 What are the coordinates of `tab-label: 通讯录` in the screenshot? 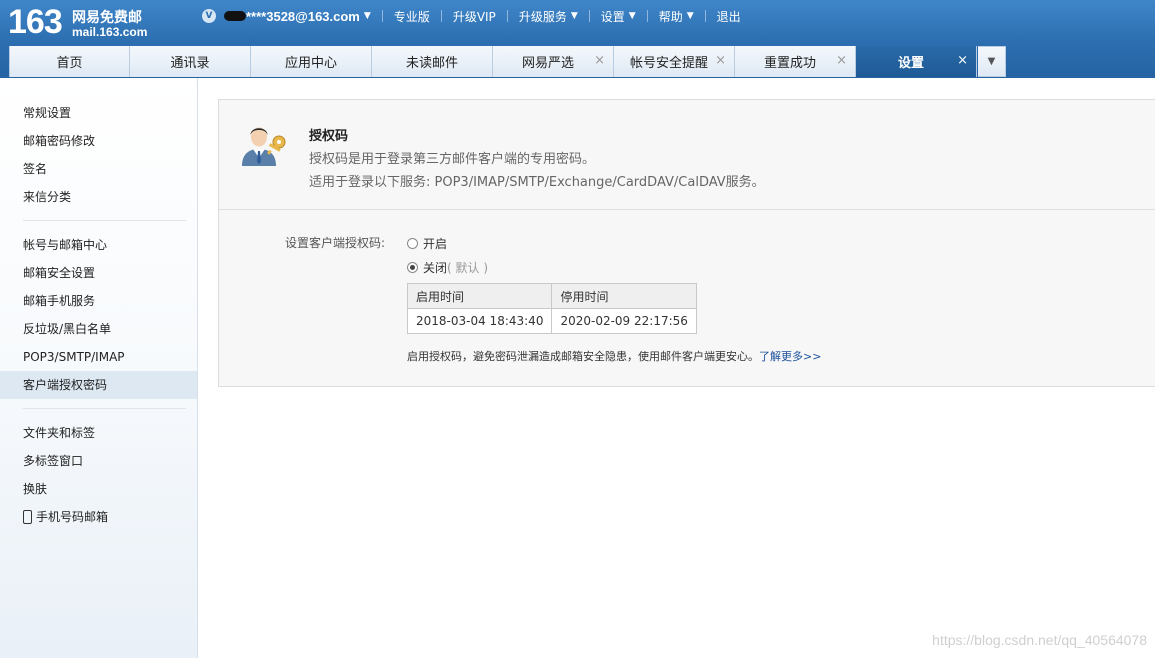 It's located at (190, 63).